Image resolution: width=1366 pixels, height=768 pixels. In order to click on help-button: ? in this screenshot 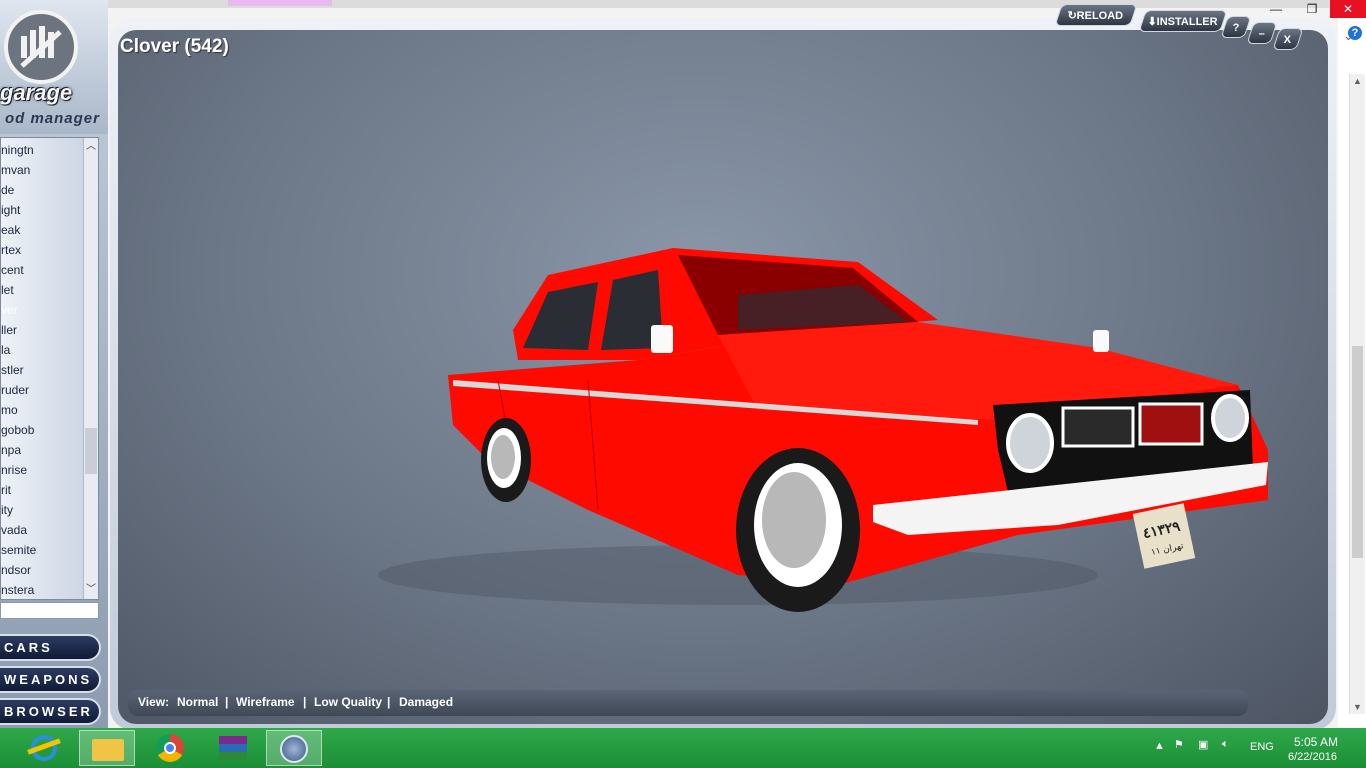, I will do `click(1236, 27)`.